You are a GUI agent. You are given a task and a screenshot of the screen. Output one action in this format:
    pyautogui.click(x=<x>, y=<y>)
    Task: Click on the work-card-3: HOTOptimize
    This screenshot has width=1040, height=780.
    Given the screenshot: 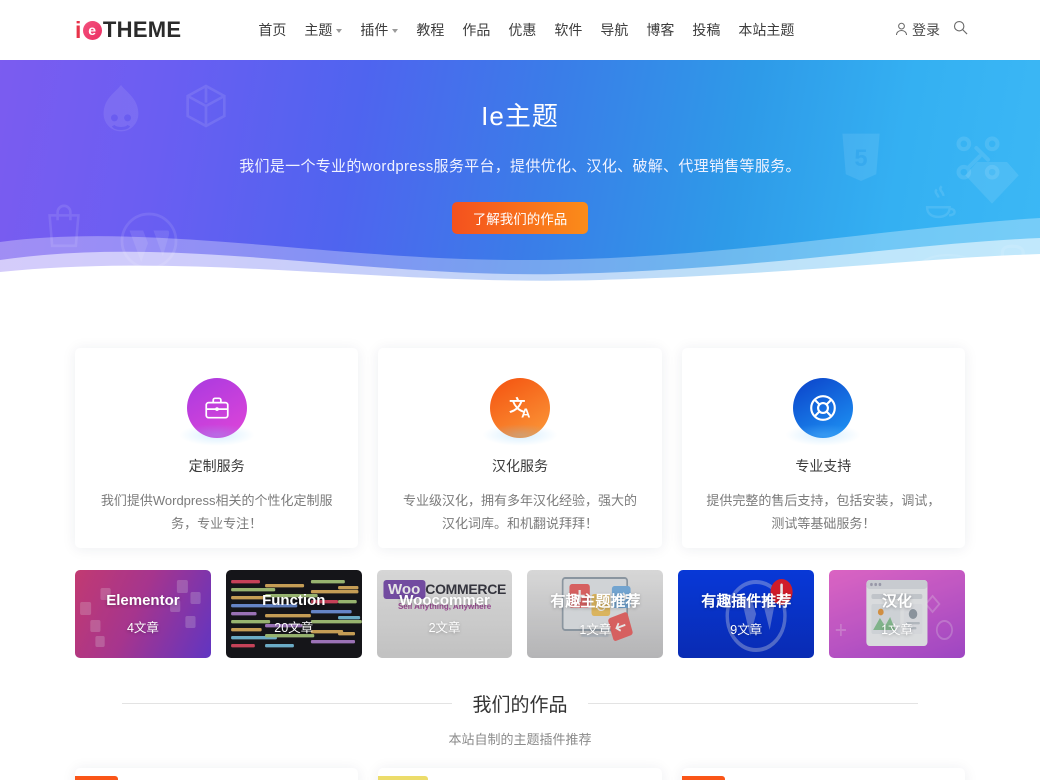 What is the action you would take?
    pyautogui.click(x=823, y=774)
    